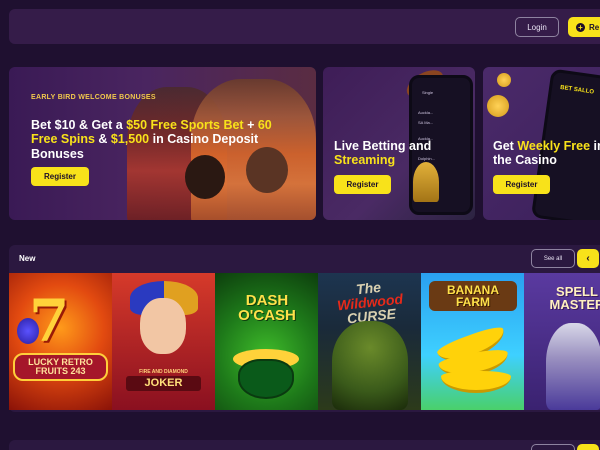  Describe the element at coordinates (546, 153) in the screenshot. I see `banner-title: Get Weekly Free in the Casino` at that location.